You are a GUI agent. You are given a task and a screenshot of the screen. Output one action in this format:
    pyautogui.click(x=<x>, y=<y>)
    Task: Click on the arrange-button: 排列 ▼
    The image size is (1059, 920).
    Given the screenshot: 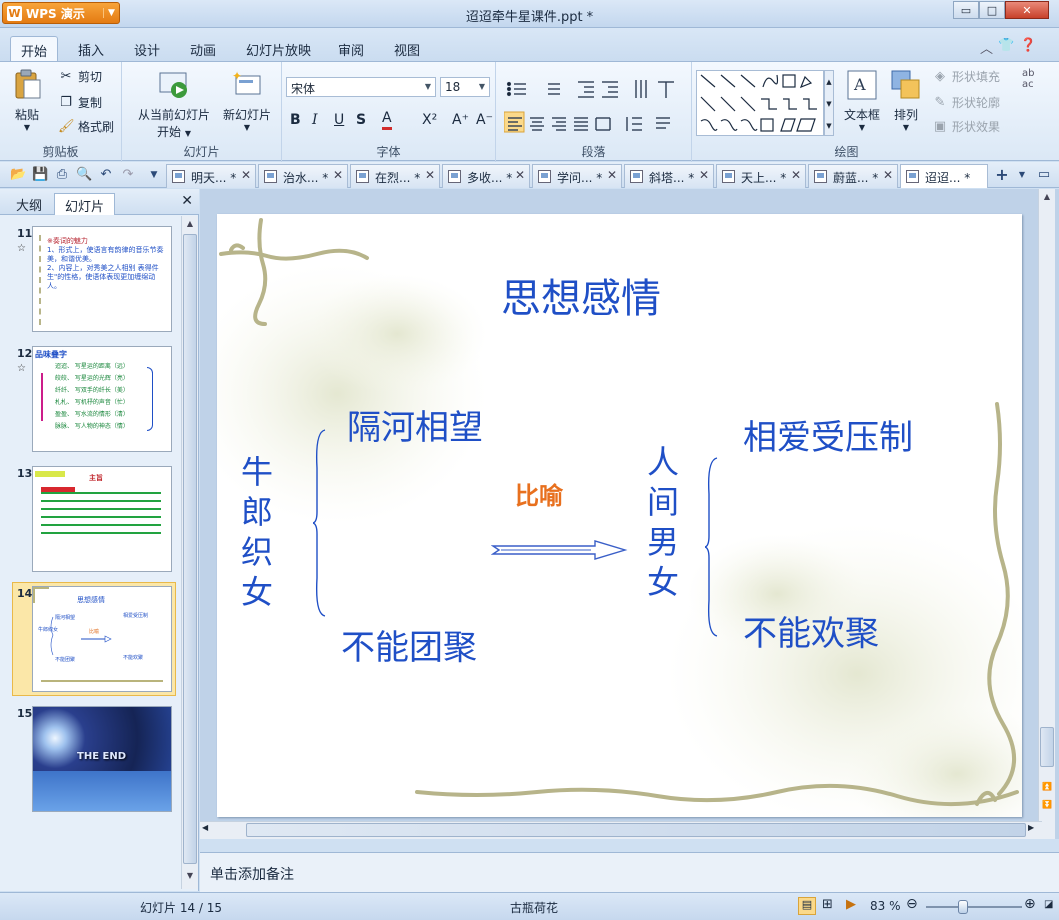 What is the action you would take?
    pyautogui.click(x=906, y=100)
    